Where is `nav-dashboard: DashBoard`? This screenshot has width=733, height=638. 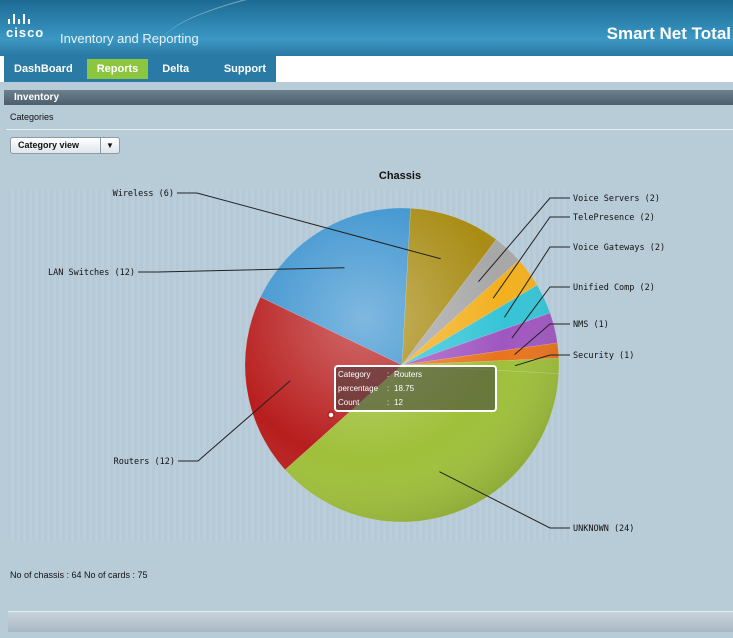
nav-dashboard: DashBoard is located at coordinates (43, 69).